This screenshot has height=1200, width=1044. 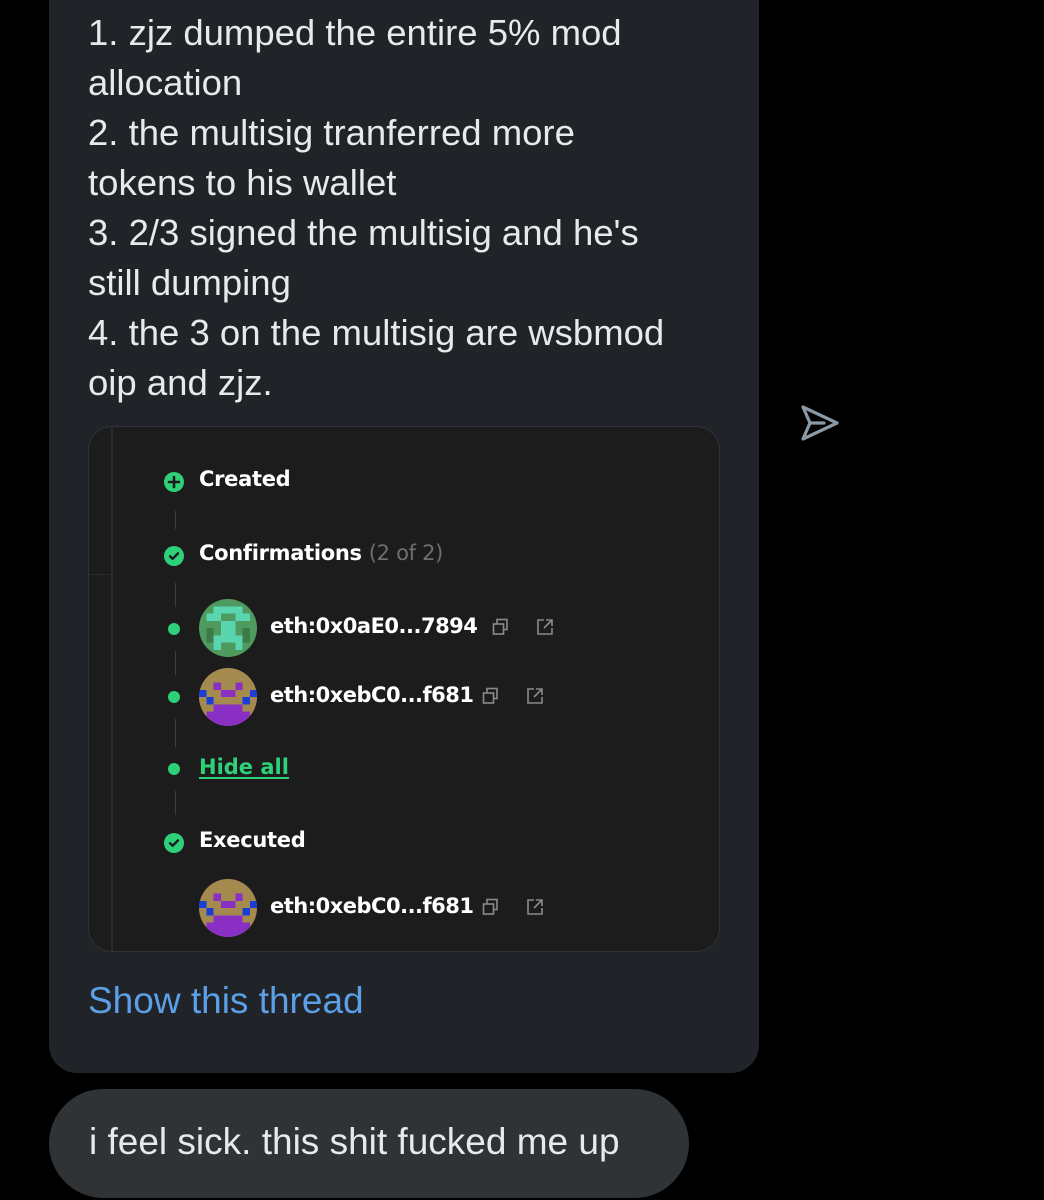 What do you see at coordinates (226, 1001) in the screenshot?
I see `show-thread-link: Show this thread` at bounding box center [226, 1001].